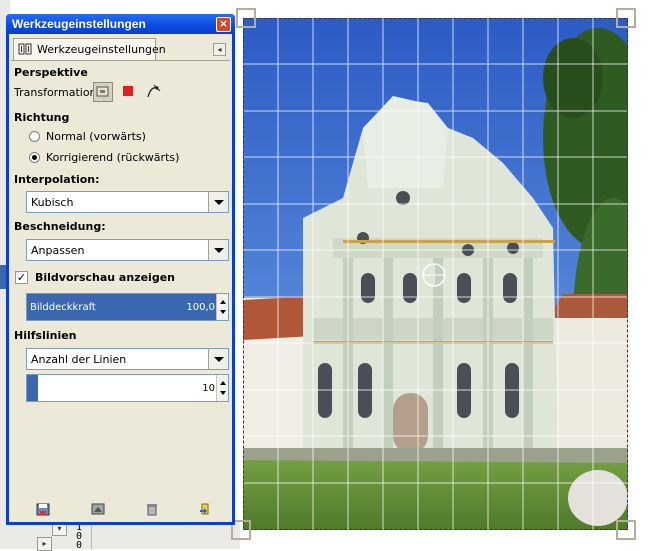  Describe the element at coordinates (79, 359) in the screenshot. I see `guides-type-value: Anzahl der Linien` at that location.